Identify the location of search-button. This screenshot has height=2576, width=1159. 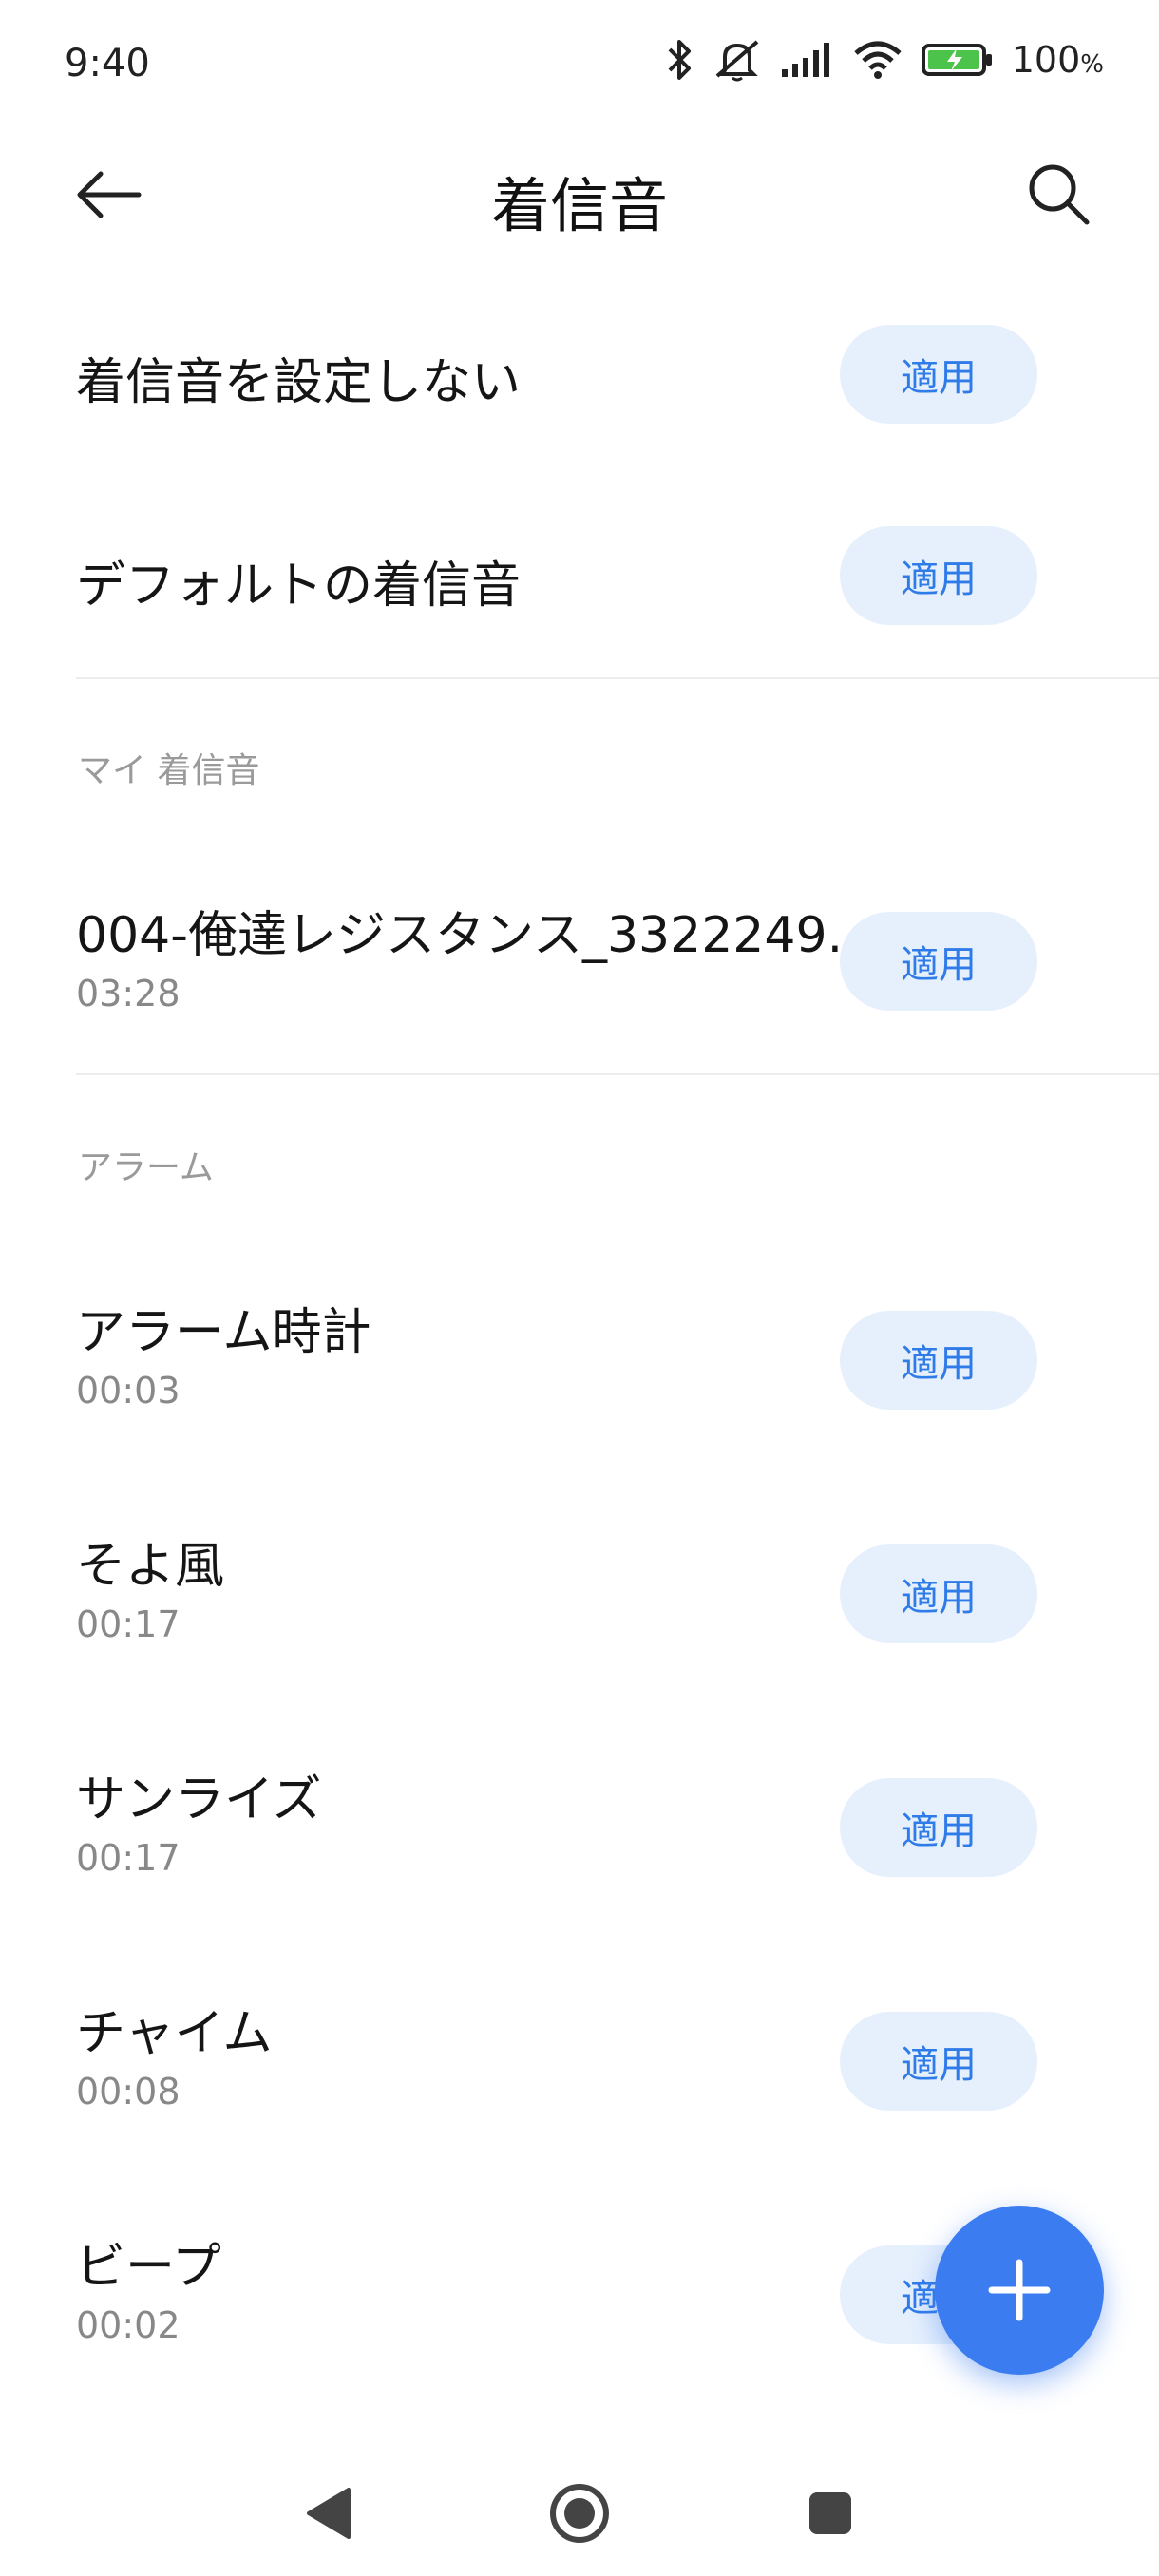
(1058, 194).